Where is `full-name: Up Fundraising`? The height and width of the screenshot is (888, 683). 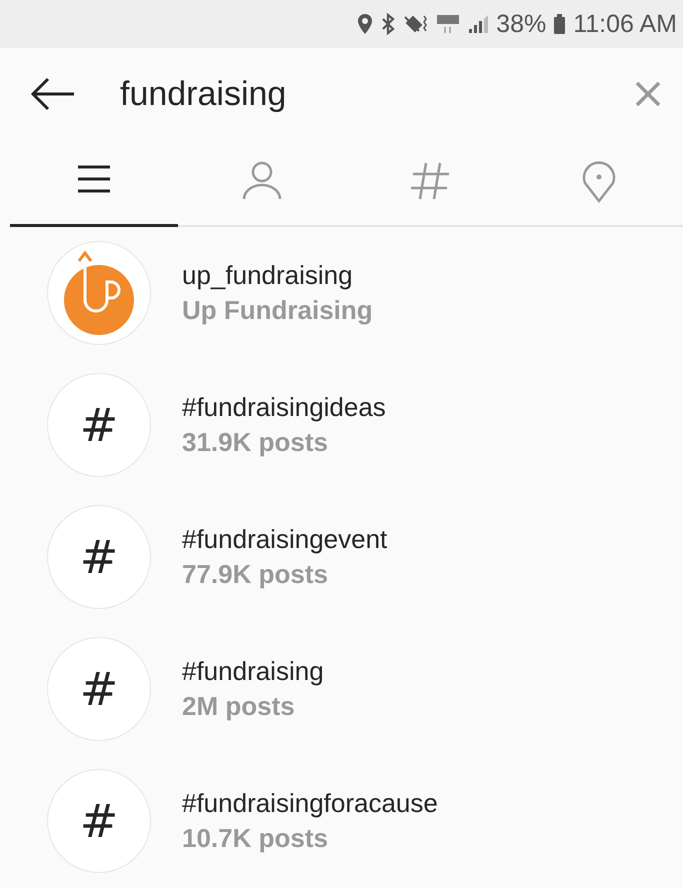
full-name: Up Fundraising is located at coordinates (277, 310).